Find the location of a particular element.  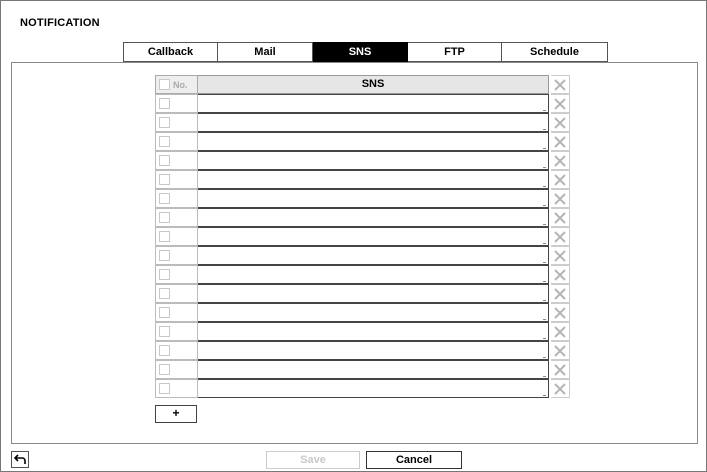

cancel-button: Cancel is located at coordinates (414, 460).